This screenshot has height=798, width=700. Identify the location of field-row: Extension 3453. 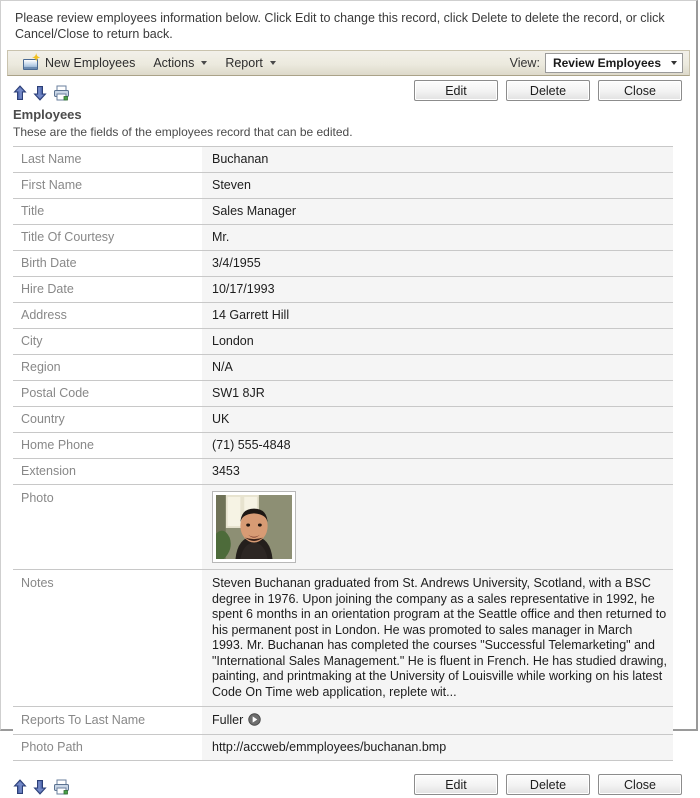
(343, 471).